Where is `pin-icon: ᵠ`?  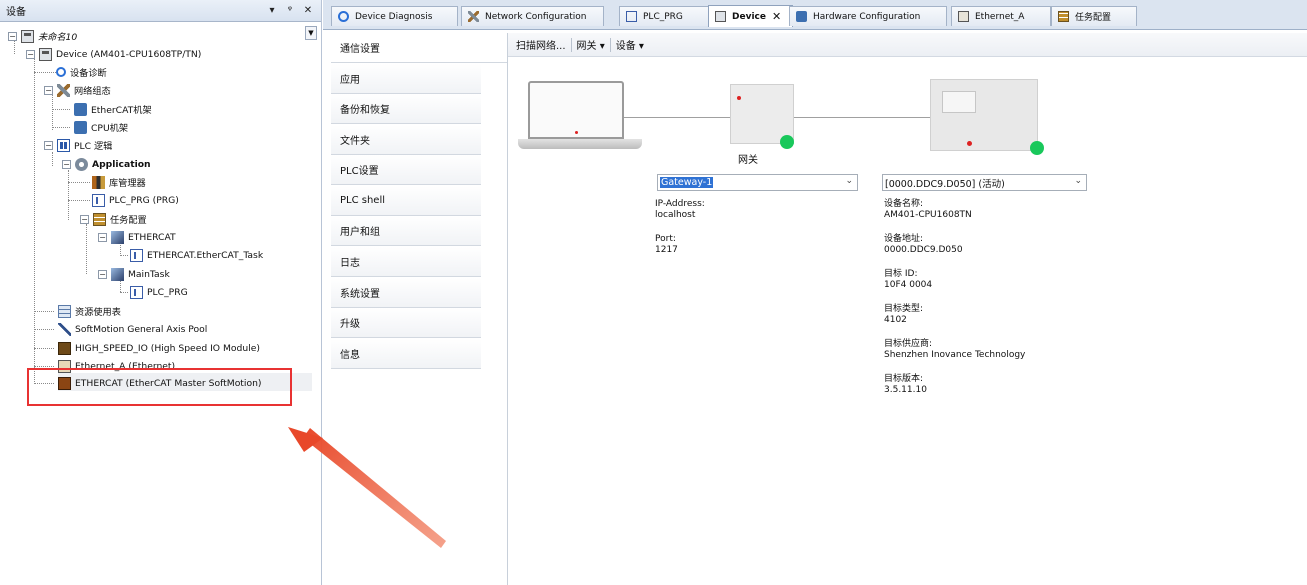
pin-icon: ᵠ is located at coordinates (290, 10).